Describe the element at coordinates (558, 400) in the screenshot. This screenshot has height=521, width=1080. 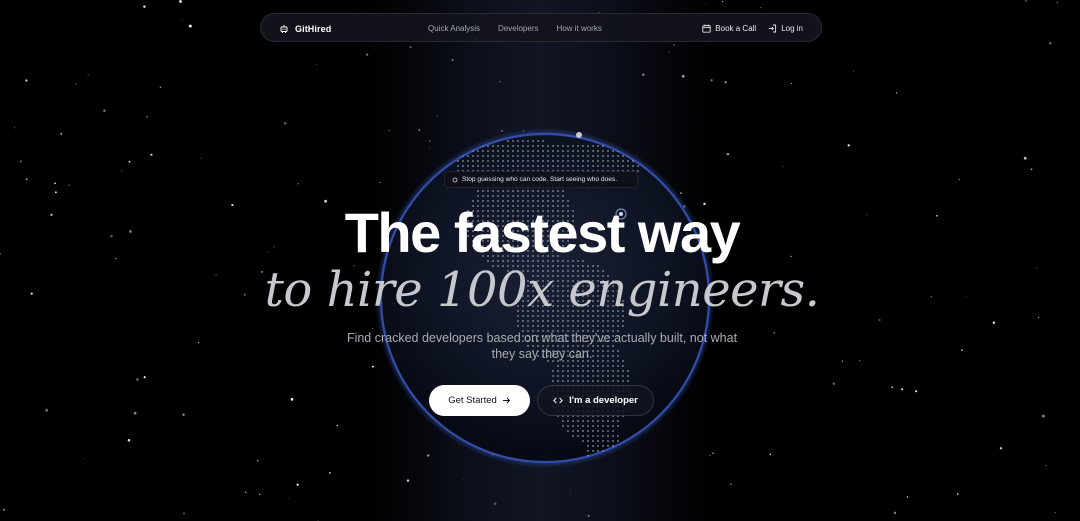
I see `code-icon` at that location.